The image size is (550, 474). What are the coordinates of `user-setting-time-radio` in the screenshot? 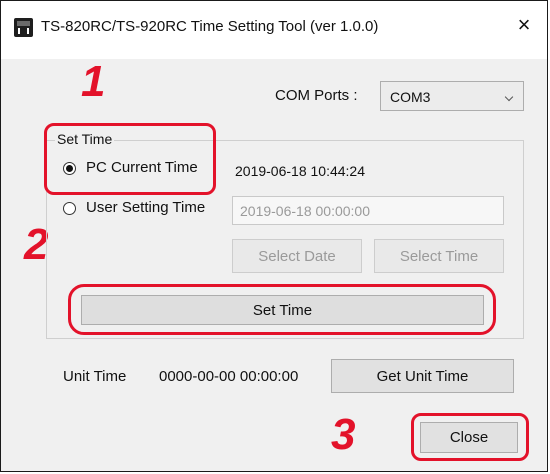 It's located at (69, 208).